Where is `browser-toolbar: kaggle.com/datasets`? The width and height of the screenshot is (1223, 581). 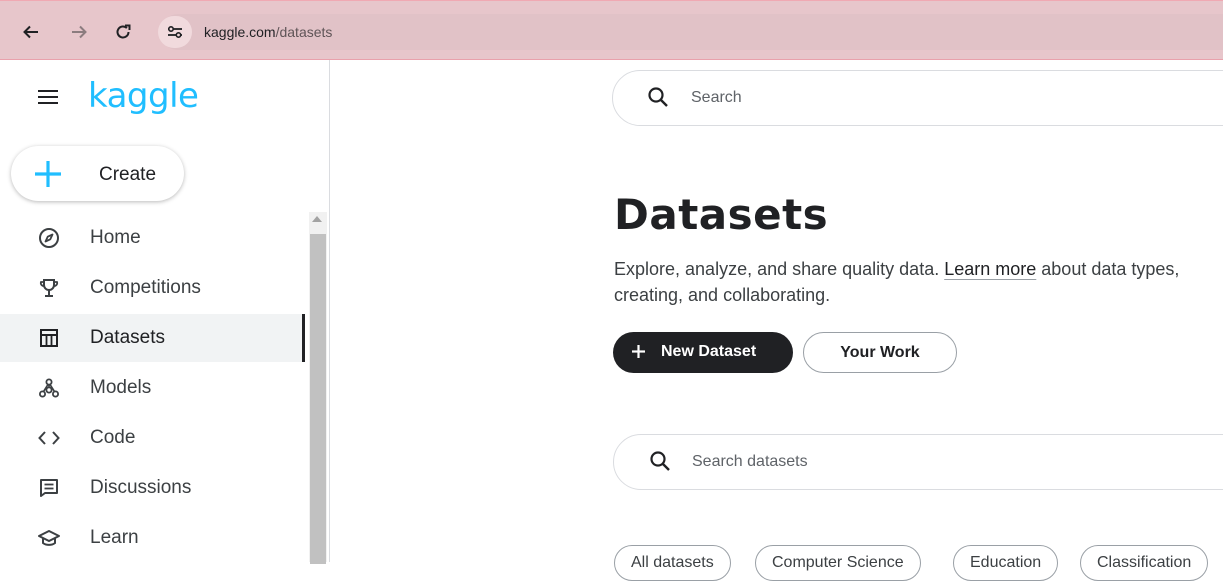 browser-toolbar: kaggle.com/datasets is located at coordinates (611, 30).